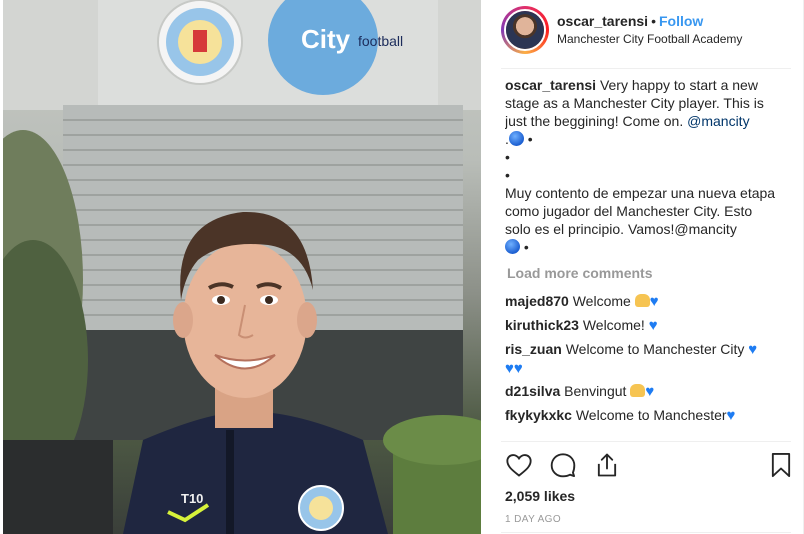 Image resolution: width=804 pixels, height=534 pixels. What do you see at coordinates (718, 121) in the screenshot?
I see `mention-link: @mancity` at bounding box center [718, 121].